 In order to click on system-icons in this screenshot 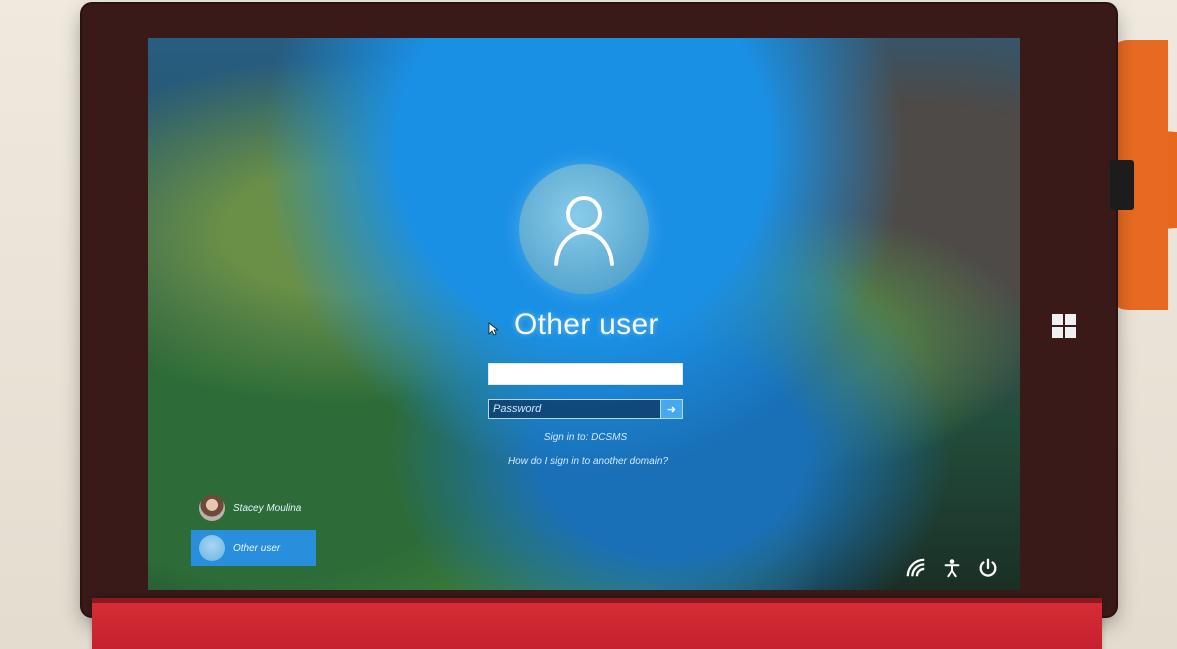, I will do `click(952, 568)`.